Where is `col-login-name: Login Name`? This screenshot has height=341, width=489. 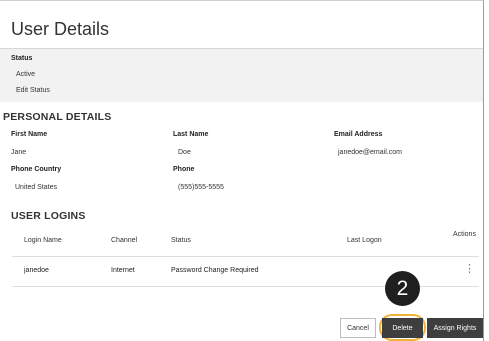
col-login-name: Login Name is located at coordinates (43, 240).